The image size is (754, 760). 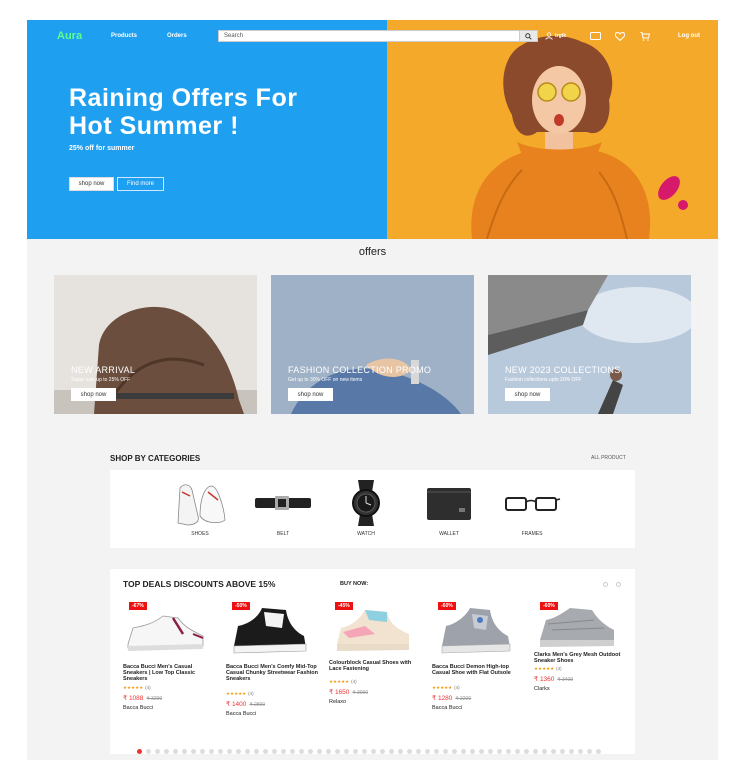 I want to click on cart-button, so click(x=645, y=36).